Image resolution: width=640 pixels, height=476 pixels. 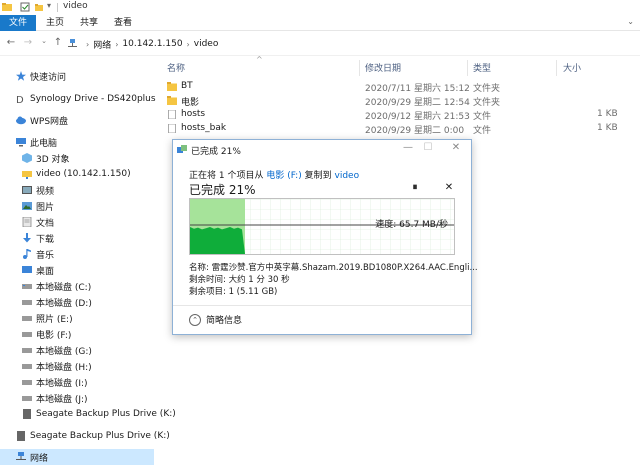 I want to click on sidebar-item-network: 网络, so click(x=77, y=457).